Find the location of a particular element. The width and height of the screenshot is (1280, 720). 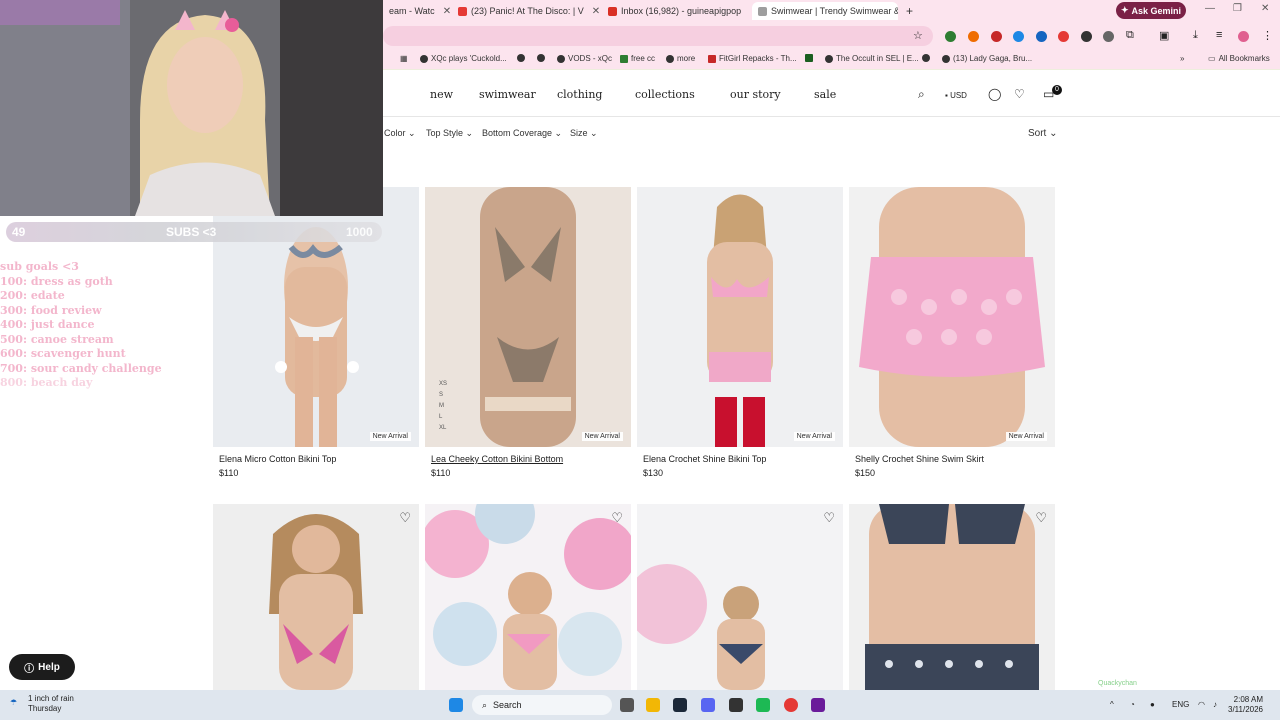

browser-tab: Inbox (16,982) - guineapigpop ✕ is located at coordinates (676, 11).